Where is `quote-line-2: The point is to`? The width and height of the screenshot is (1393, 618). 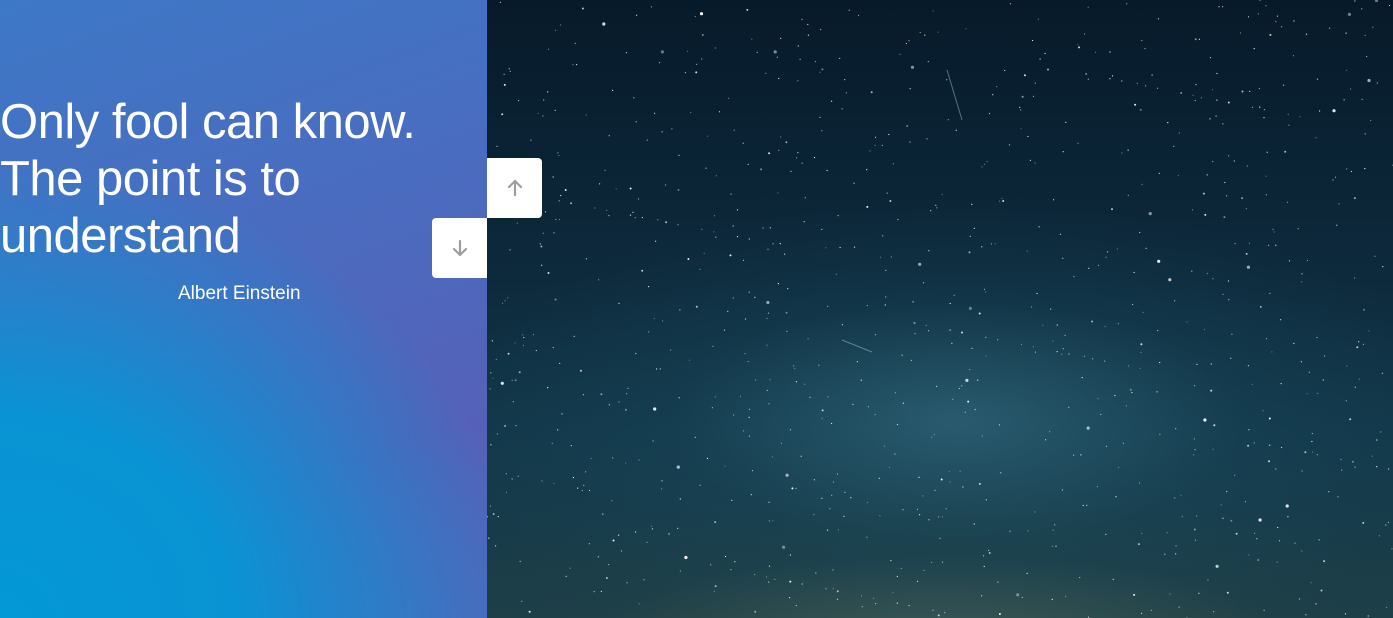 quote-line-2: The point is to is located at coordinates (150, 179).